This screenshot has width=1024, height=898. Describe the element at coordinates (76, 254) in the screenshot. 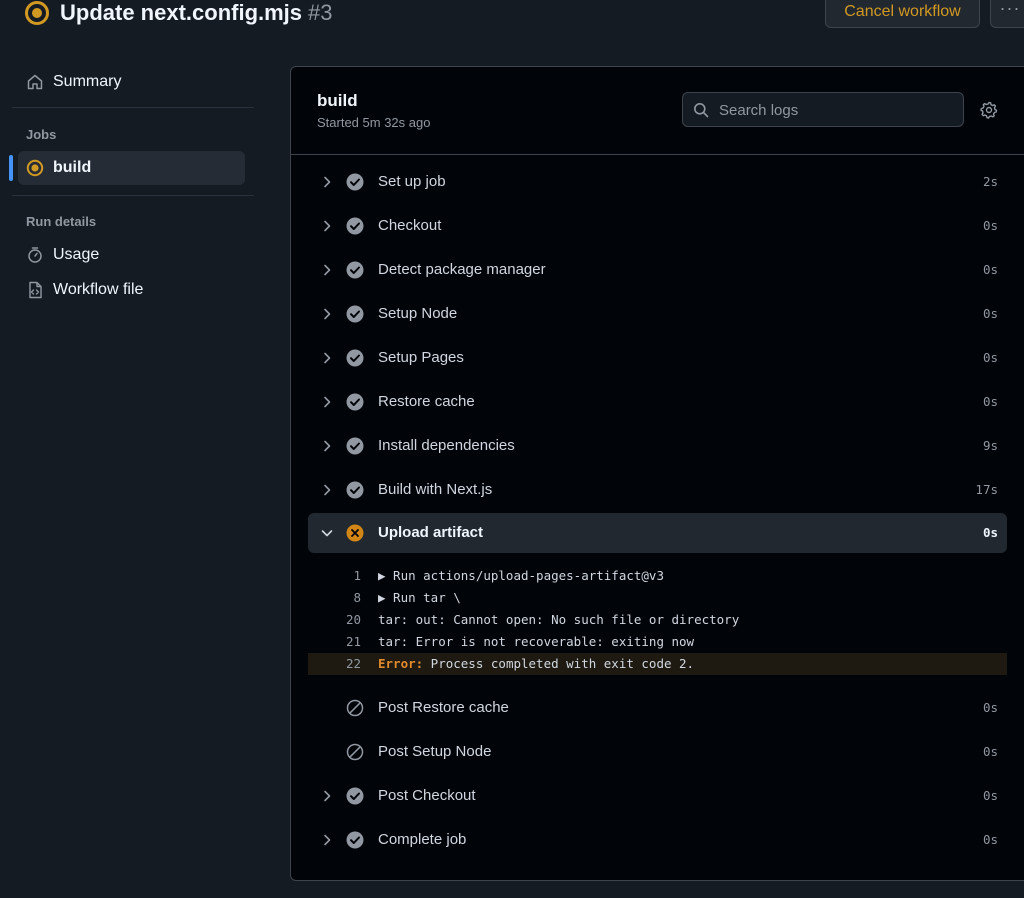

I see `sidebar-item-label: Usage` at that location.